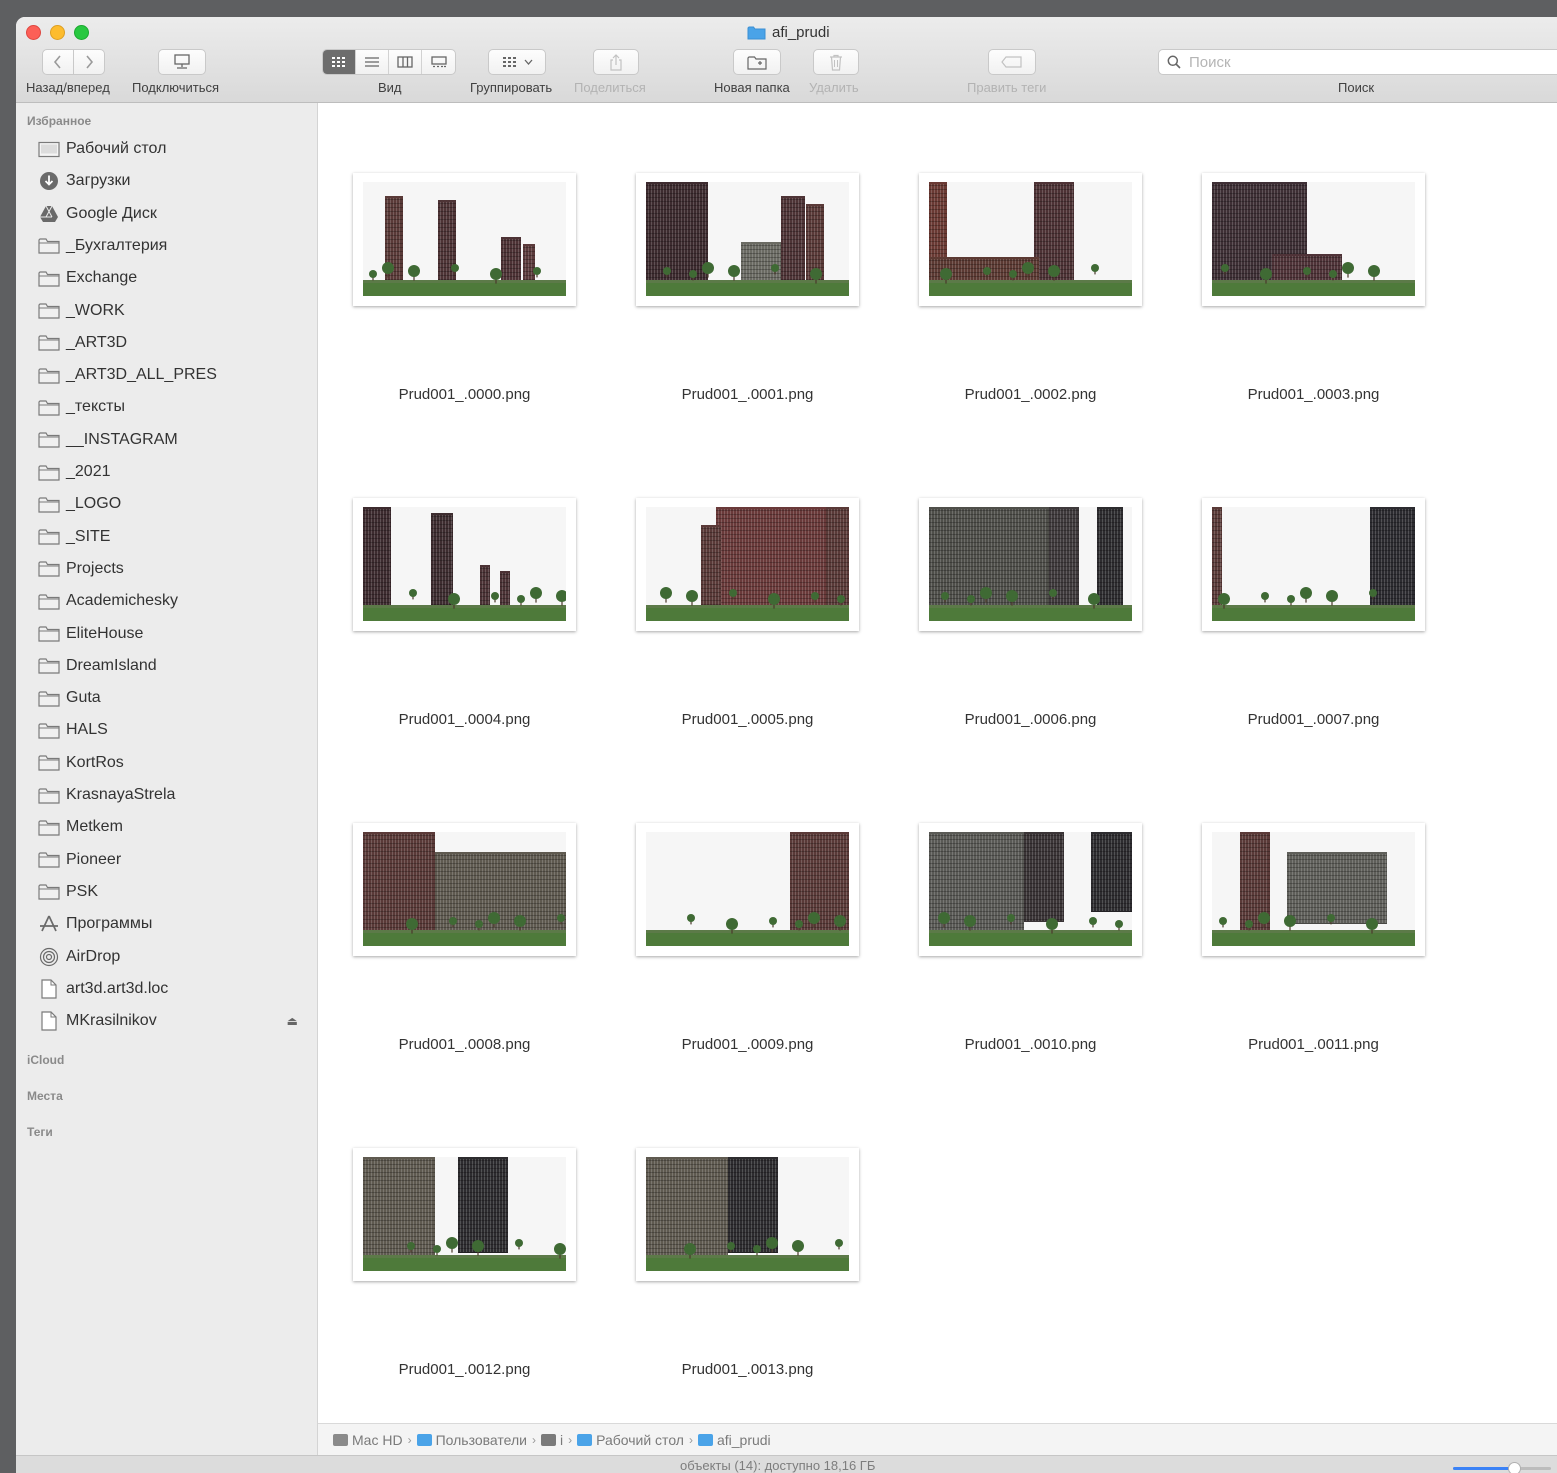 The image size is (1557, 1473). What do you see at coordinates (173, 989) in the screenshot?
I see `sidebar-item: art3d.art3d.loc` at bounding box center [173, 989].